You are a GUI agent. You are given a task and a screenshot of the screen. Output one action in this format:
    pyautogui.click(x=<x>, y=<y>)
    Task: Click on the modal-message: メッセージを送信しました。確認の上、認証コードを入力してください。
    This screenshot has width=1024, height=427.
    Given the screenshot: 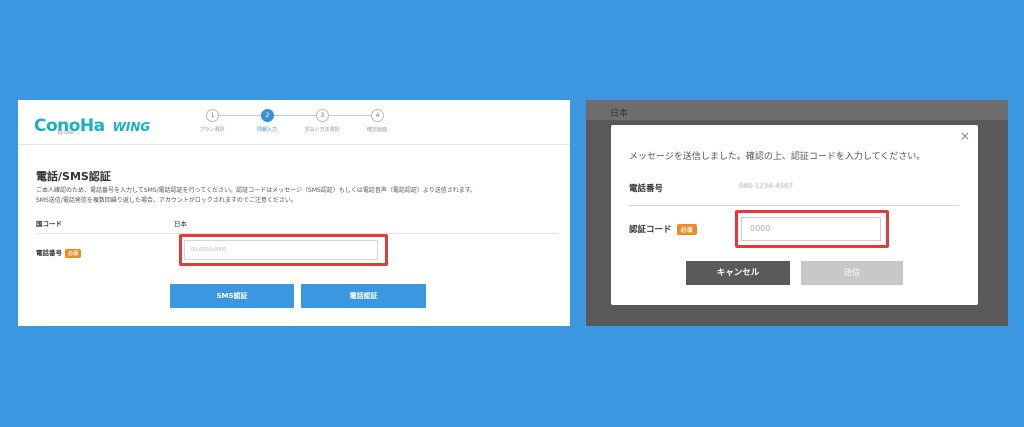 What is the action you would take?
    pyautogui.click(x=777, y=157)
    